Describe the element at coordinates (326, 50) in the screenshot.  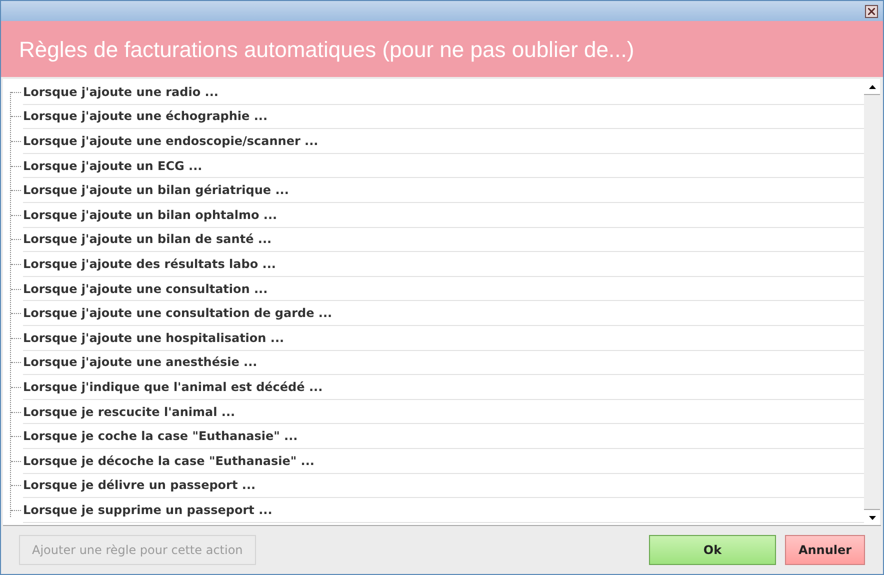
I see `dialog-title: Règles de facturations automatiques (pour ne pas oublier de...)` at that location.